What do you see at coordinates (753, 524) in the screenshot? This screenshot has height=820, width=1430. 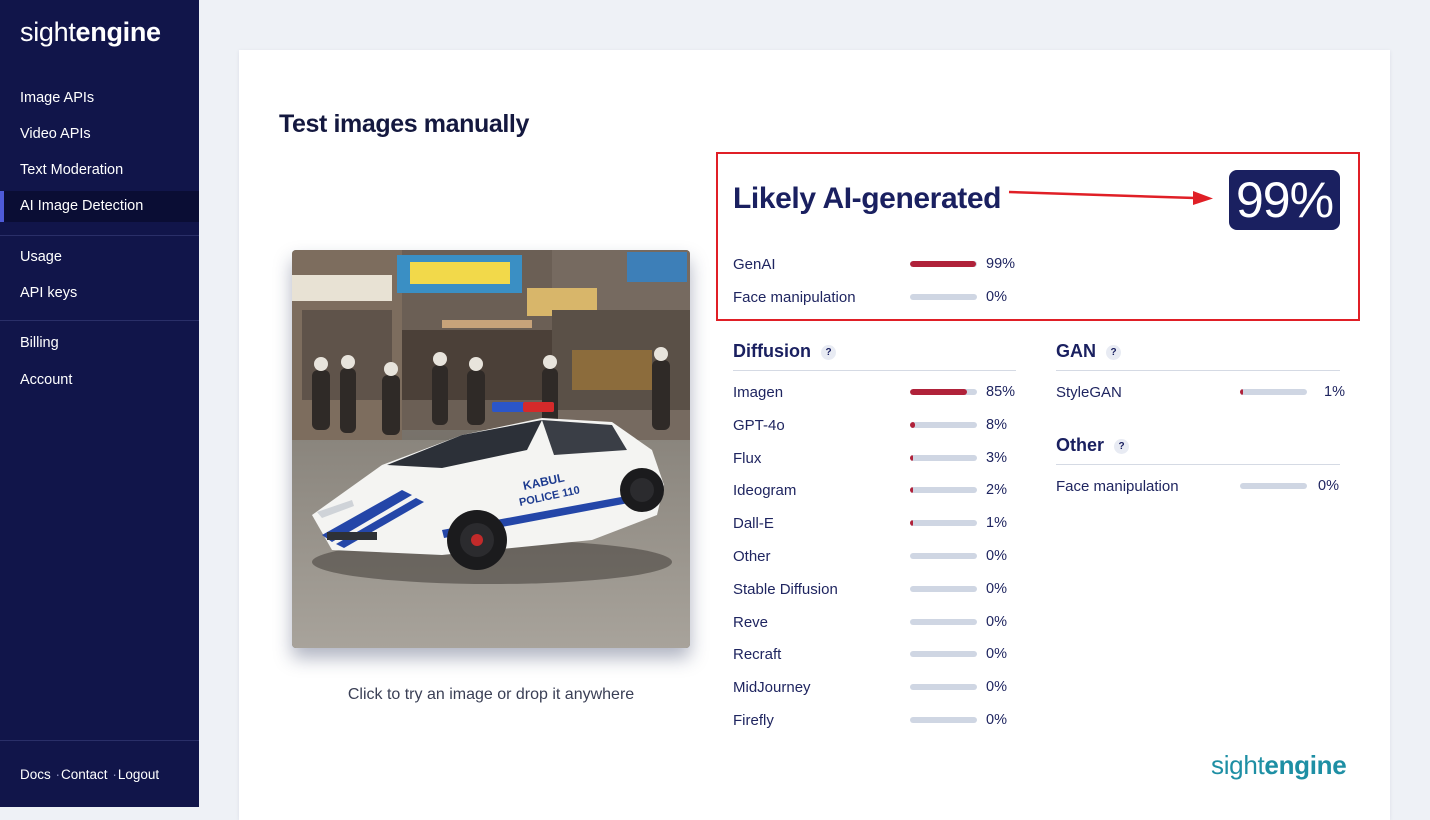 I see `score-label: Dall-E` at bounding box center [753, 524].